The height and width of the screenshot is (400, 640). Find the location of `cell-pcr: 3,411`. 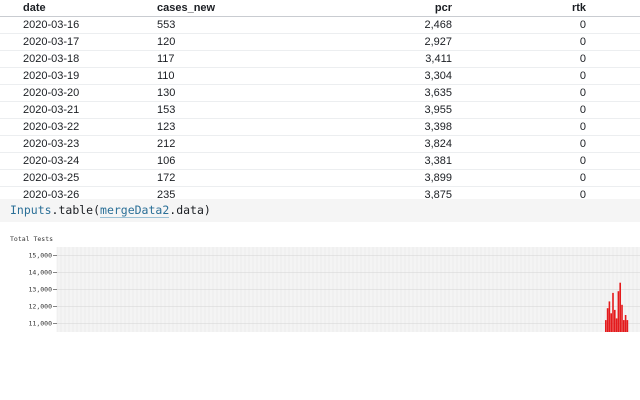

cell-pcr: 3,411 is located at coordinates (379, 59).